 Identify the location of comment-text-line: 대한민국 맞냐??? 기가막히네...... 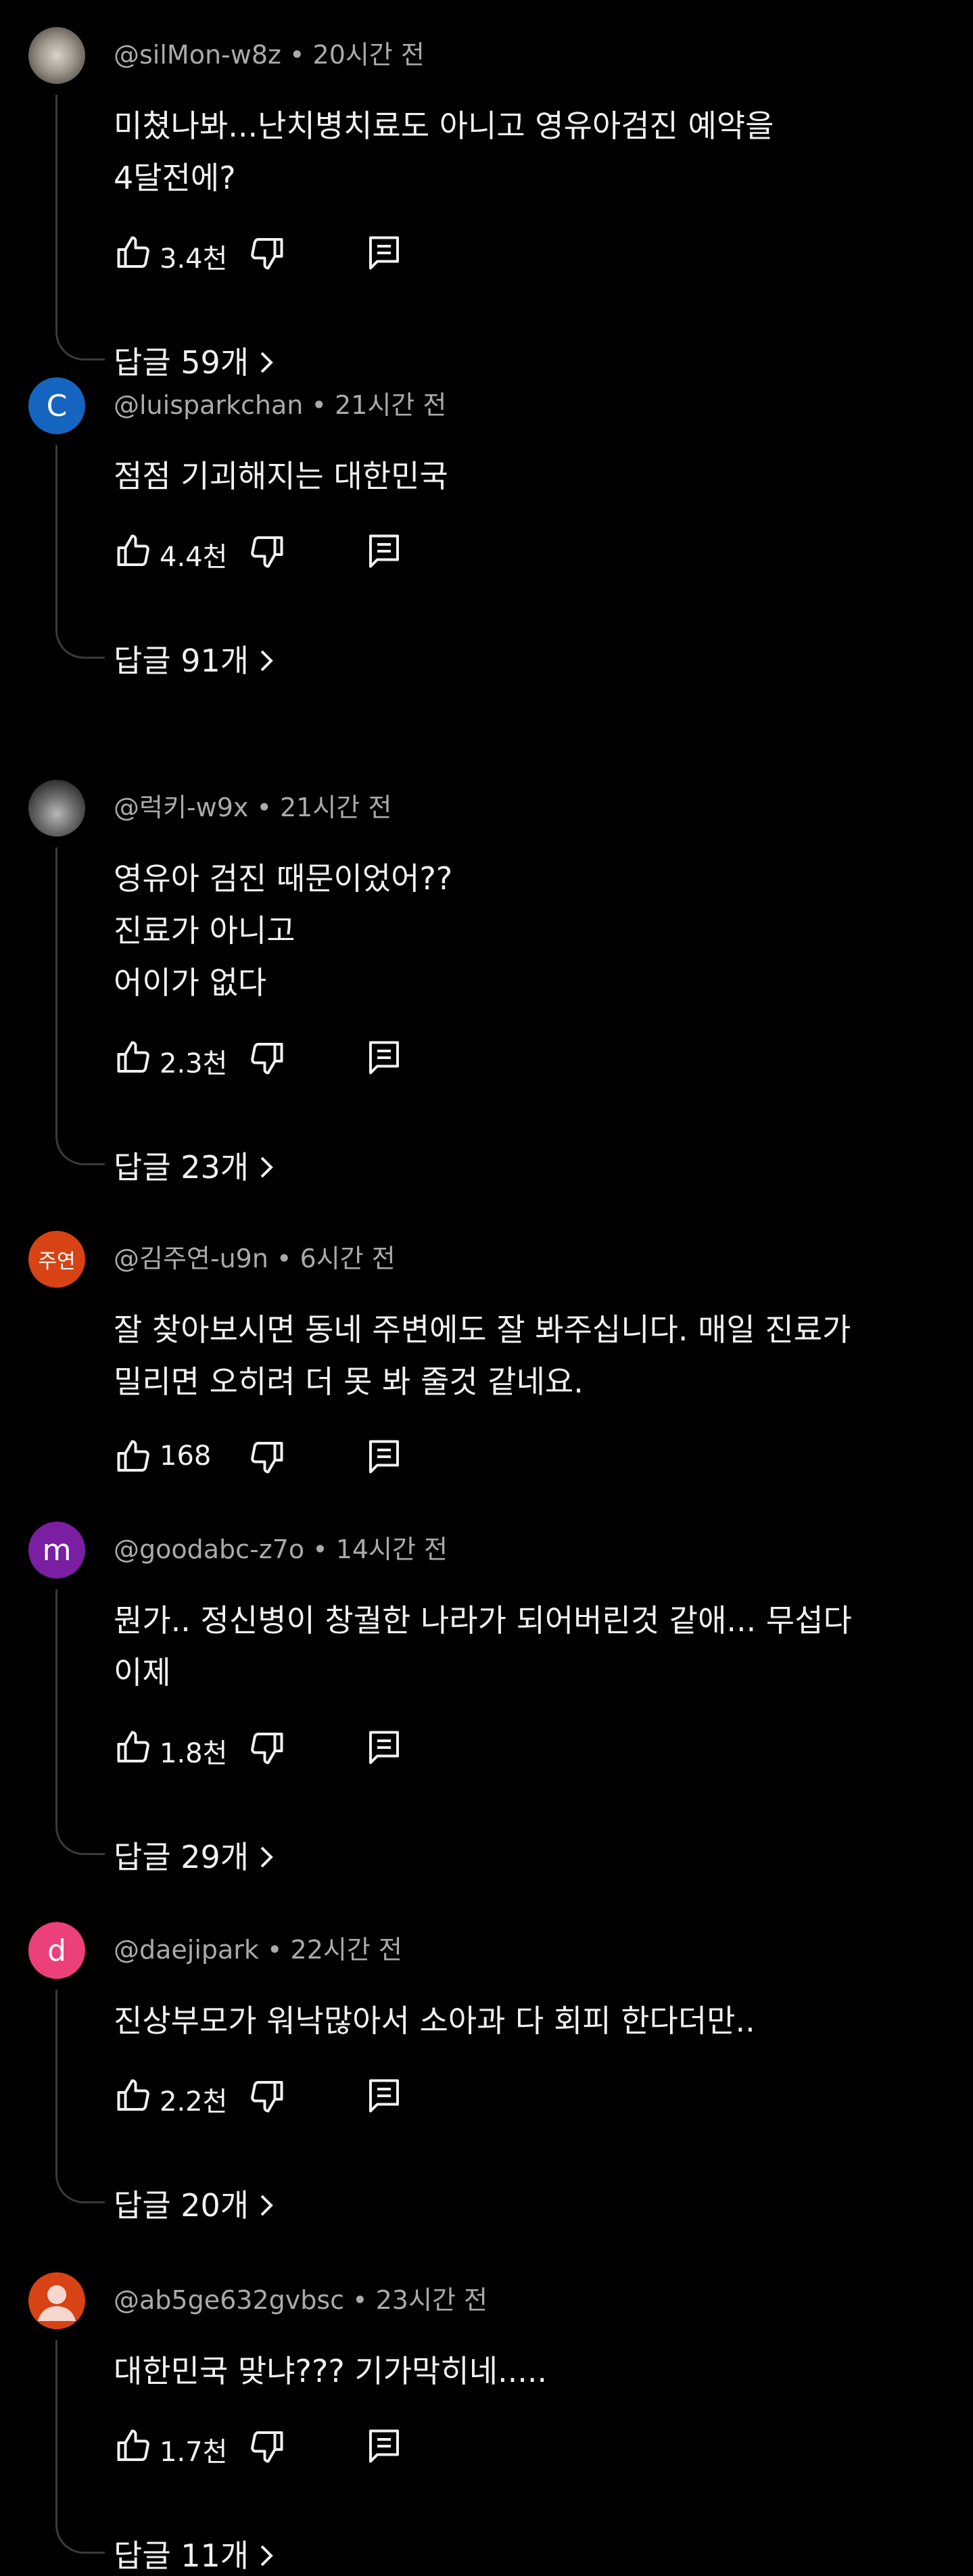
(331, 2371).